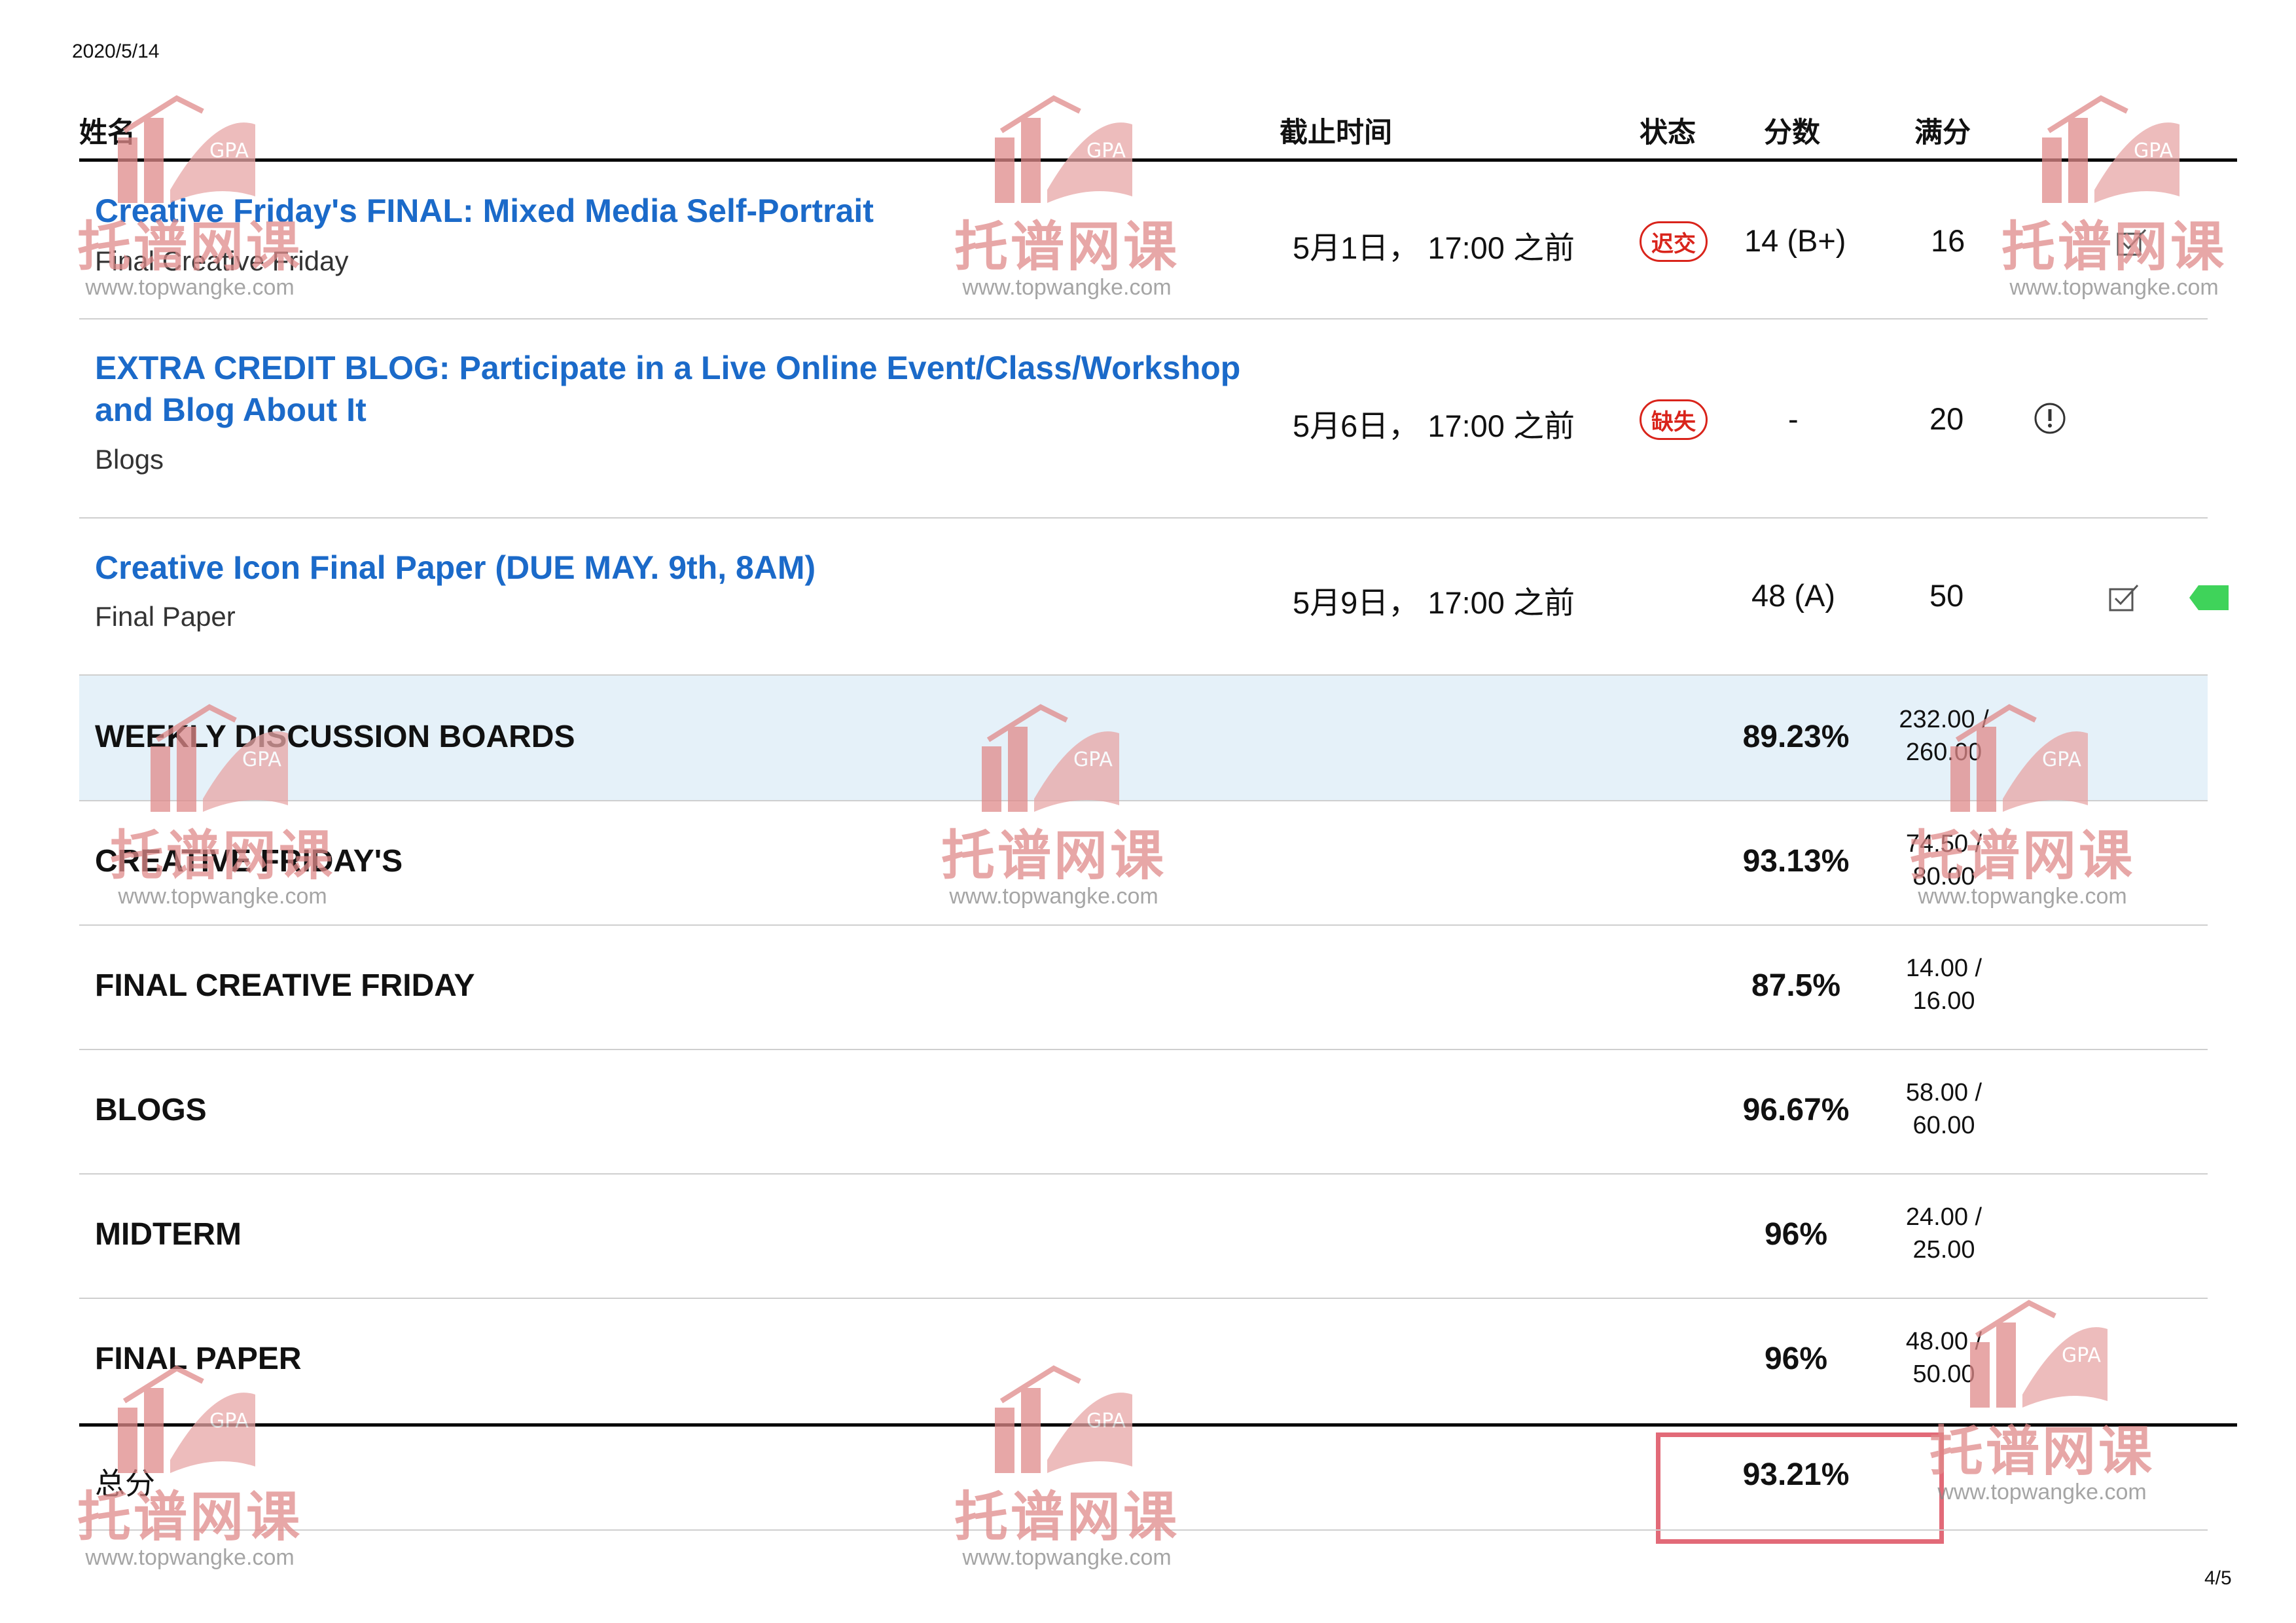 The height and width of the screenshot is (1623, 2296). I want to click on comment-flag-icon, so click(2209, 599).